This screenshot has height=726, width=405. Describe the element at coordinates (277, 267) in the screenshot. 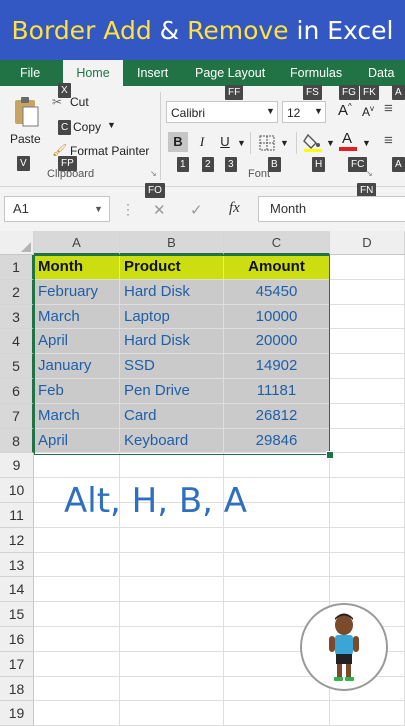

I see `column-title-cell: Amount` at that location.